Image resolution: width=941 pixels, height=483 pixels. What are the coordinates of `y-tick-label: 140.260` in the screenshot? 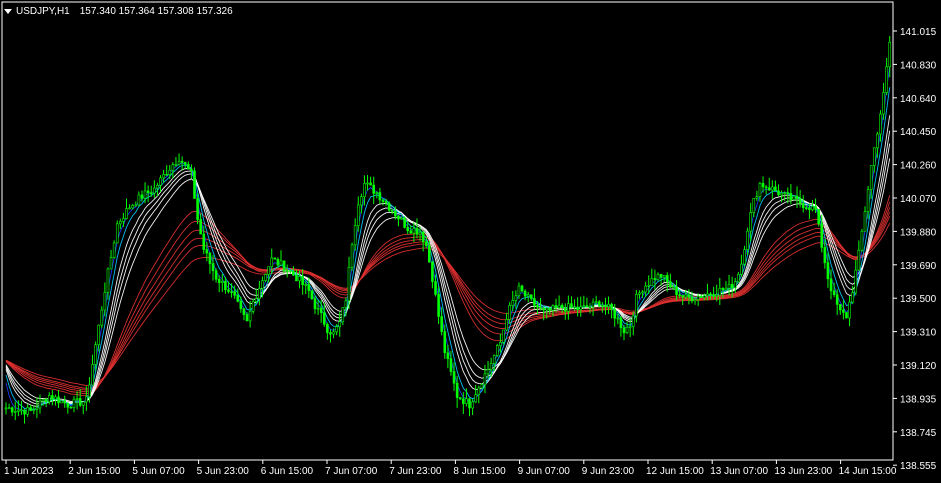 It's located at (918, 166).